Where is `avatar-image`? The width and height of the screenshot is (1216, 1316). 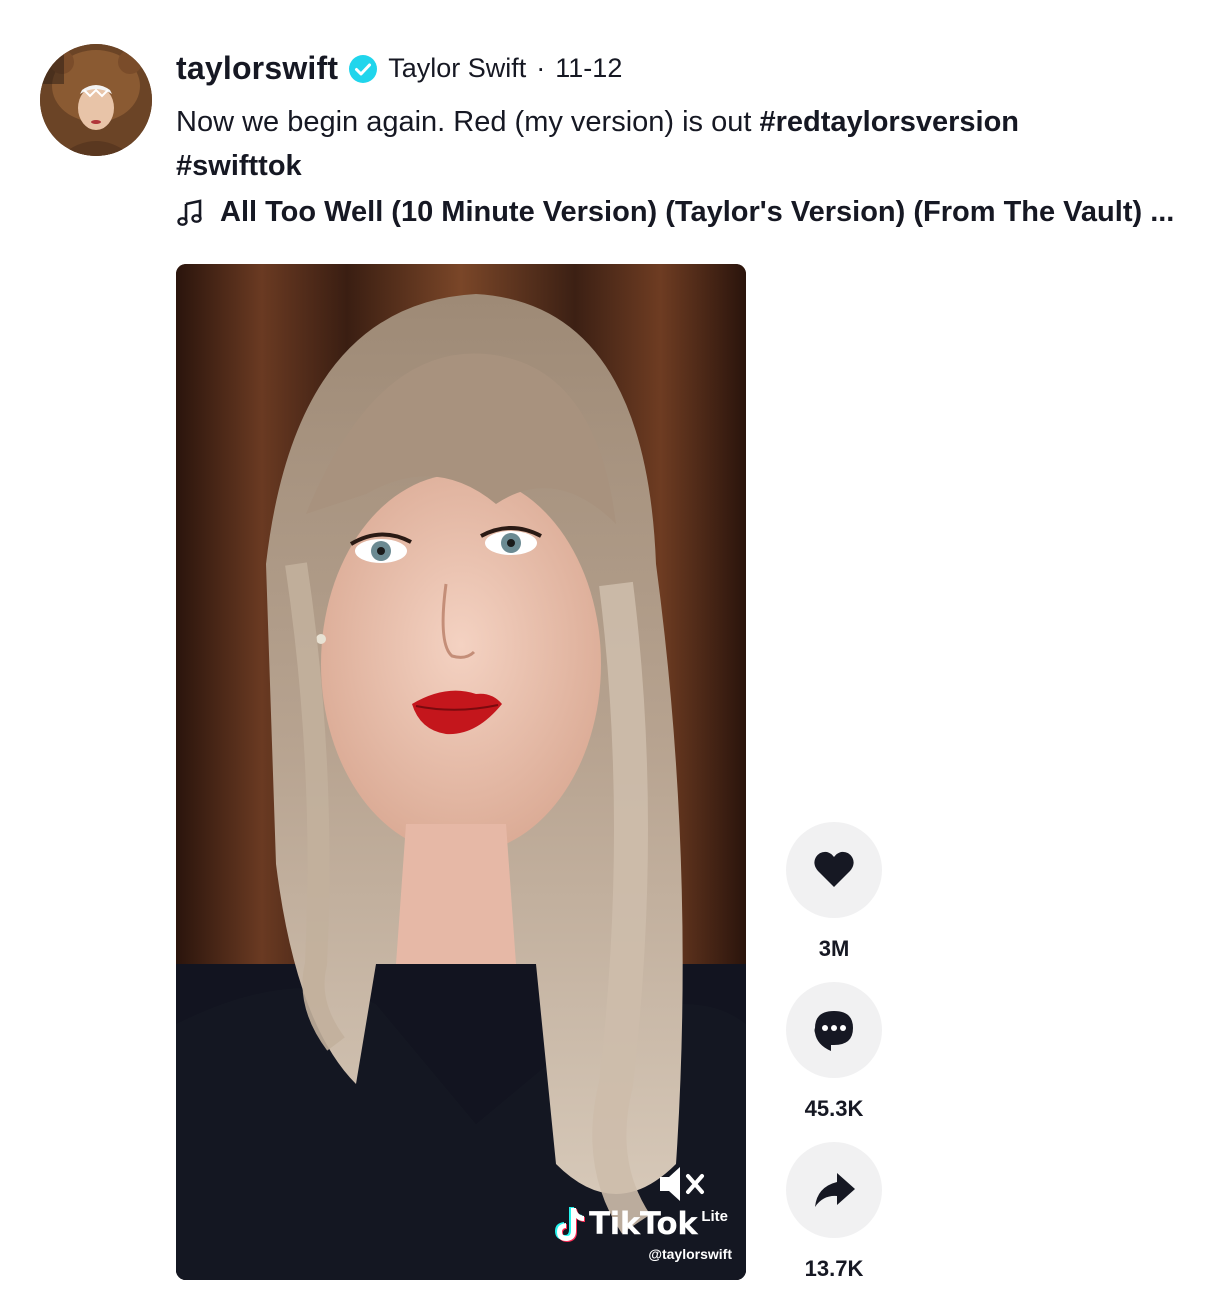 avatar-image is located at coordinates (96, 100).